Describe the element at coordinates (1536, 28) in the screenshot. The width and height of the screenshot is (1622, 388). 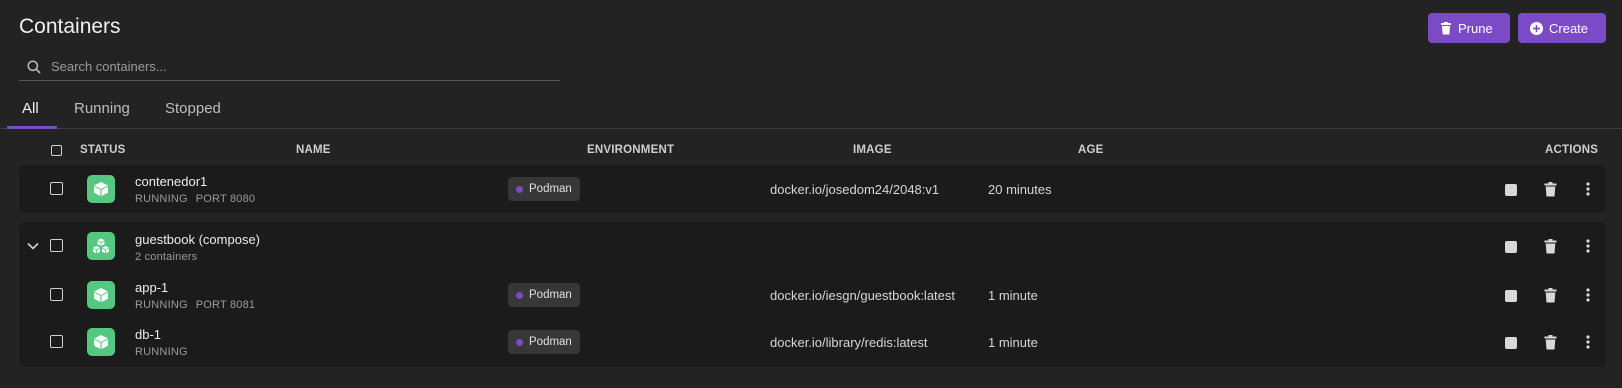
I see `plus-circle-icon` at that location.